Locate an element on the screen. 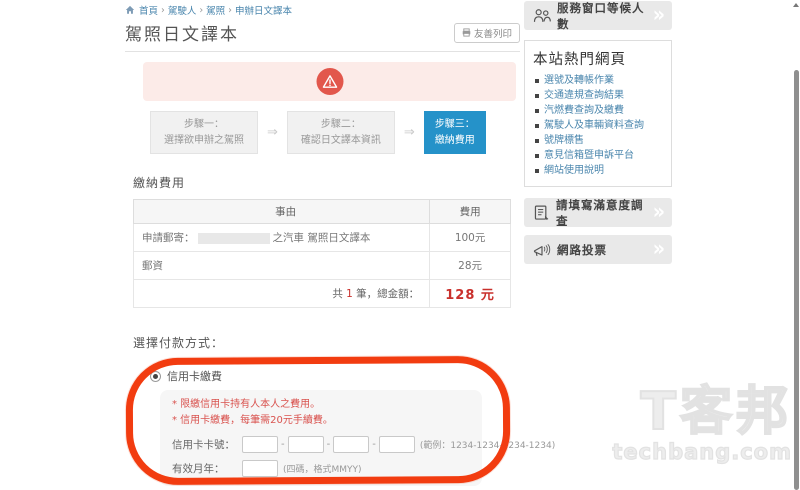  hot-link-driver-vehicle-data: 駕駛人及車輛資料查詢 is located at coordinates (594, 125).